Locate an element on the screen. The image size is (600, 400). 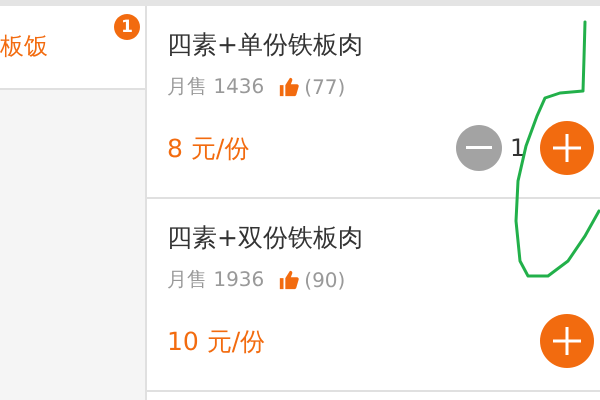
monthly-sales: 月售 1936 is located at coordinates (215, 279).